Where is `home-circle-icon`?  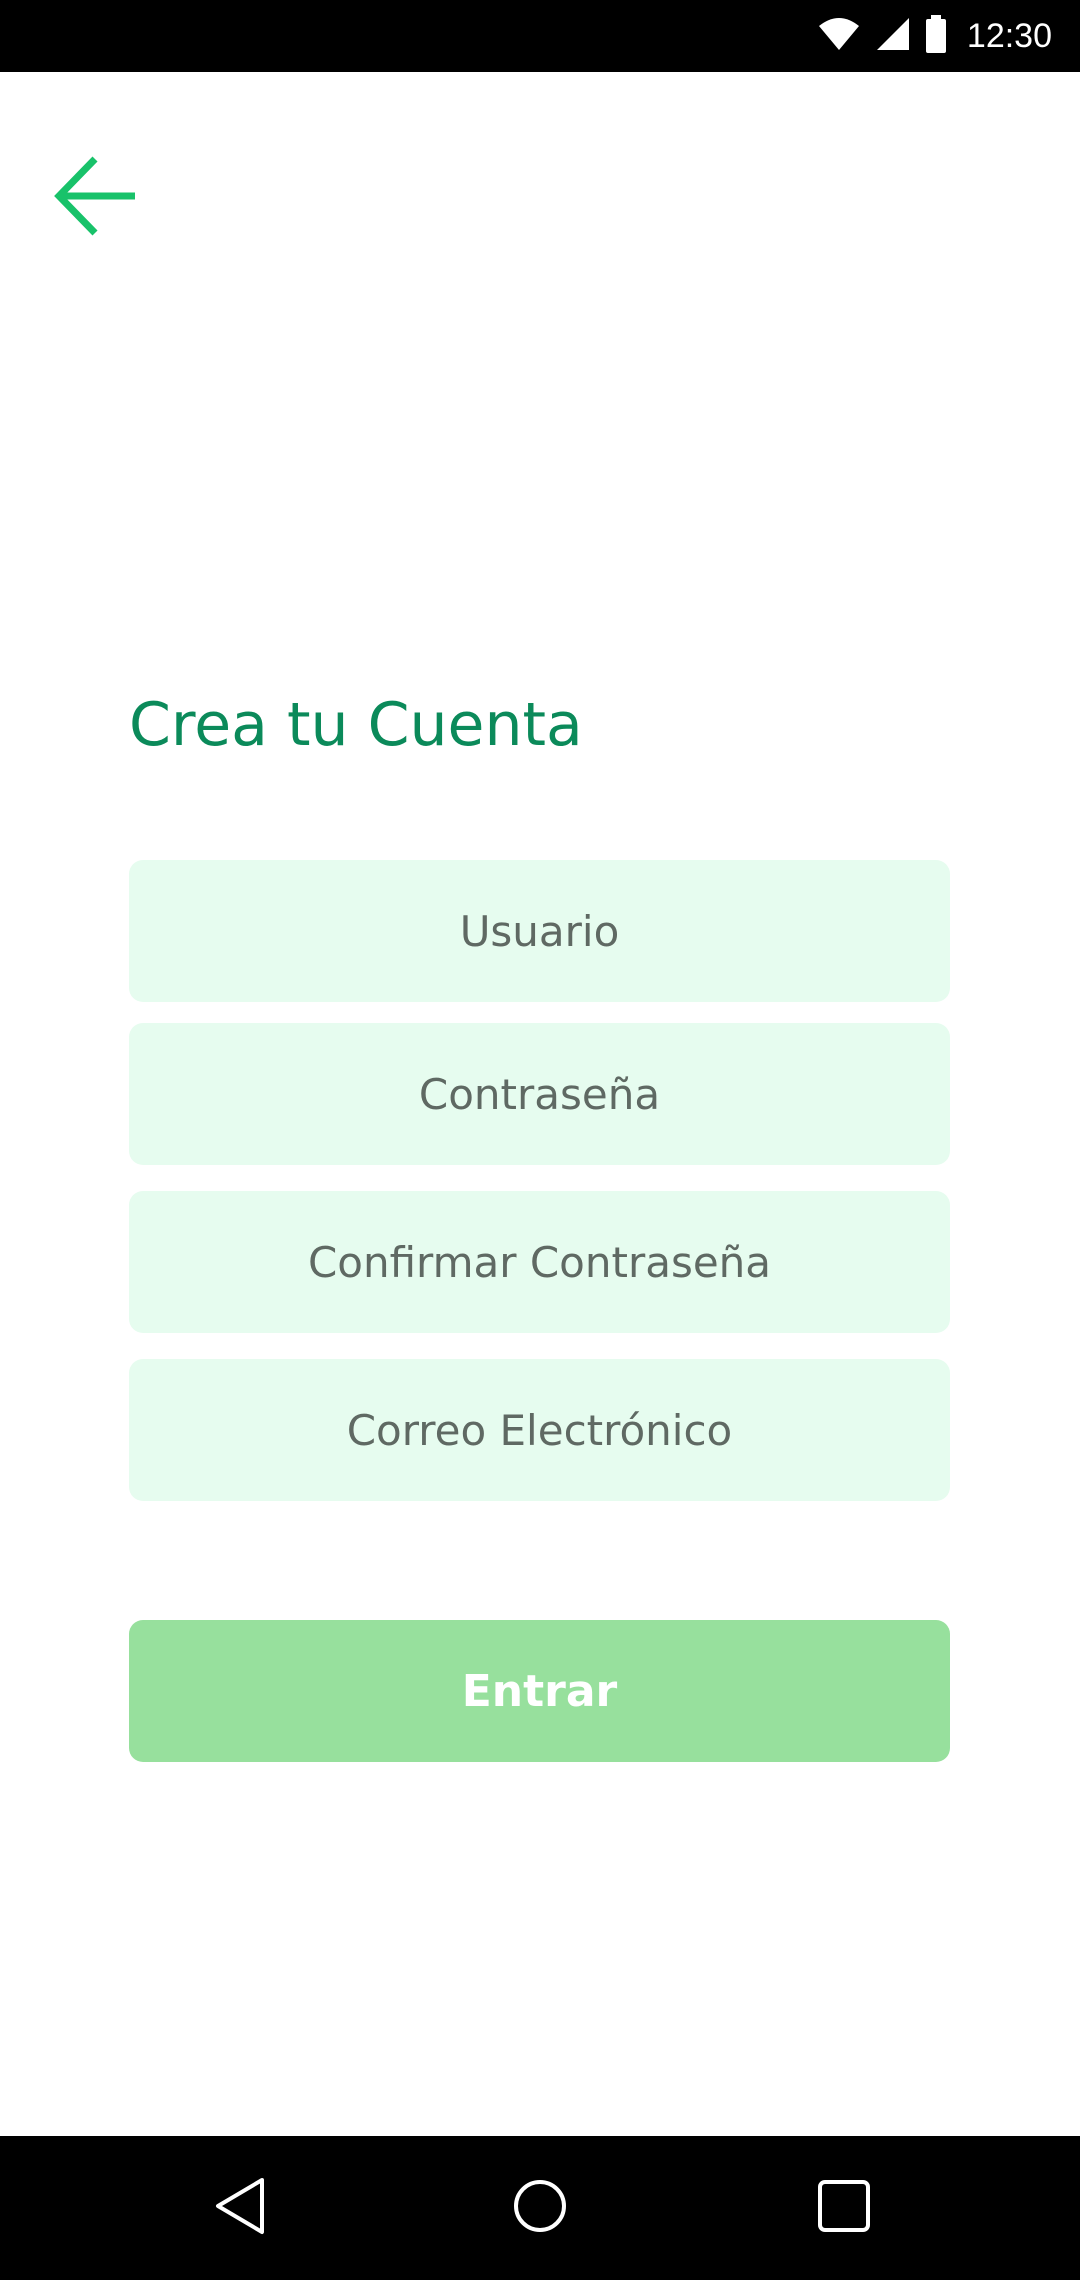 home-circle-icon is located at coordinates (540, 2208).